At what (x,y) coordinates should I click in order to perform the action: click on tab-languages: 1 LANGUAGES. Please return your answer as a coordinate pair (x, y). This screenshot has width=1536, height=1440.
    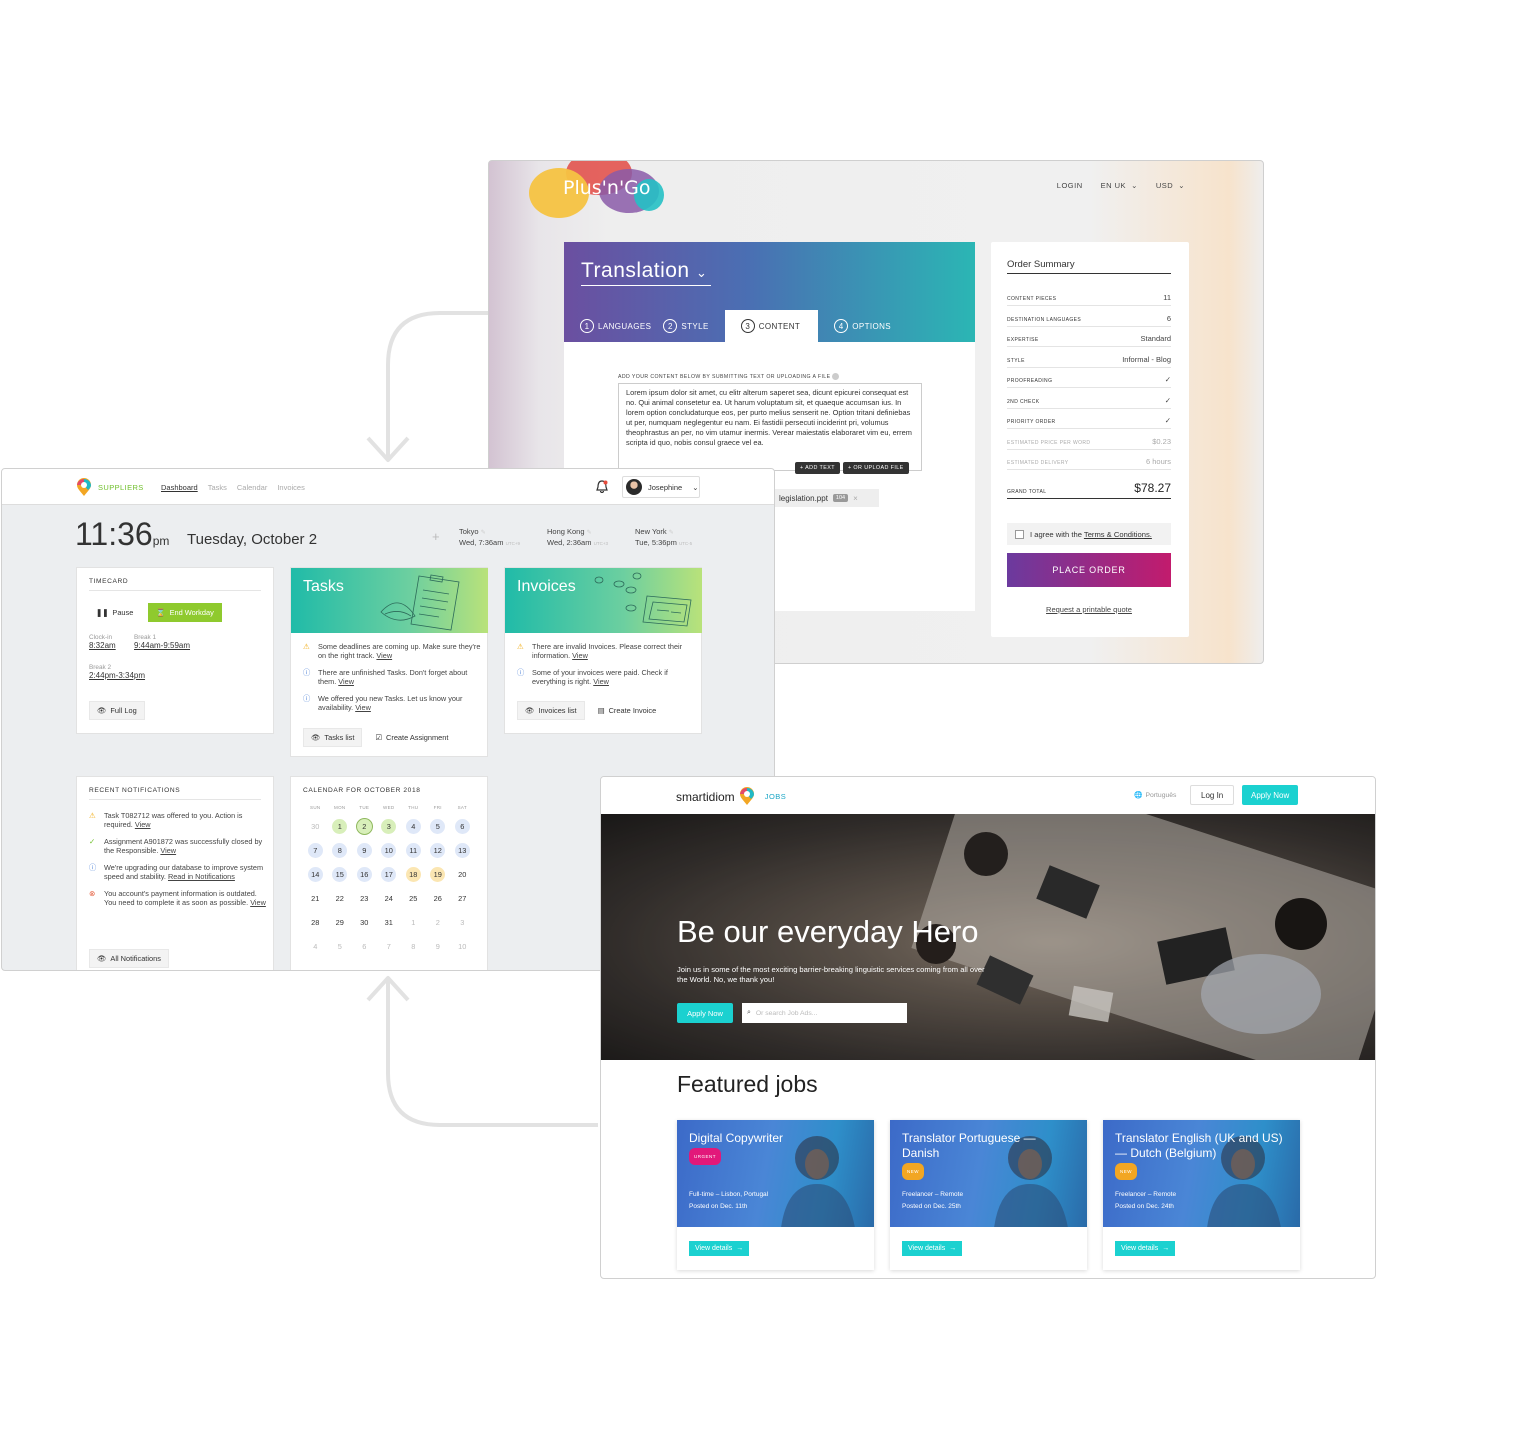
    Looking at the image, I should click on (621, 326).